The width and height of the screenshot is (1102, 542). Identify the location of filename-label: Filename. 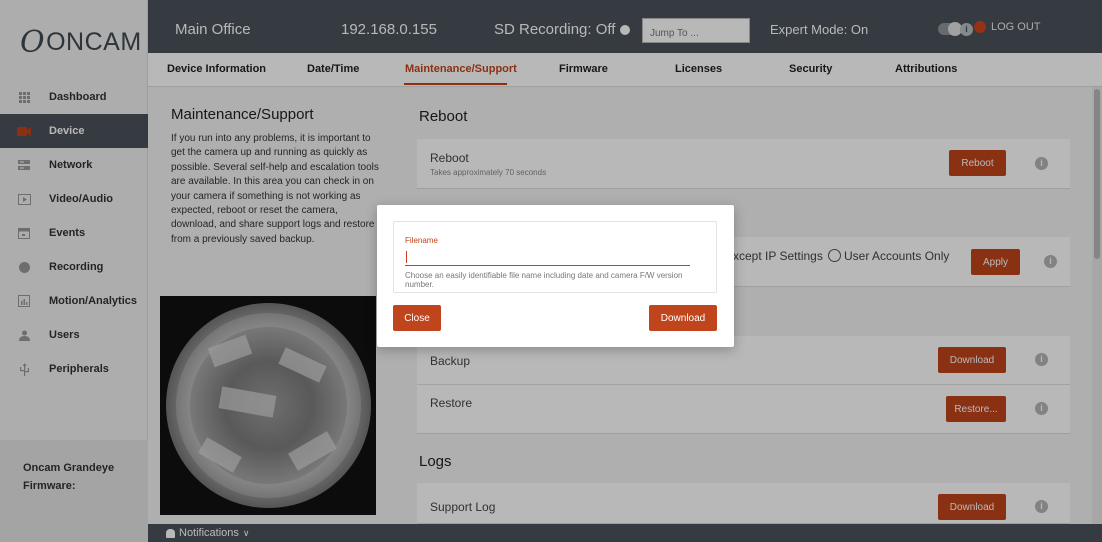
(421, 240).